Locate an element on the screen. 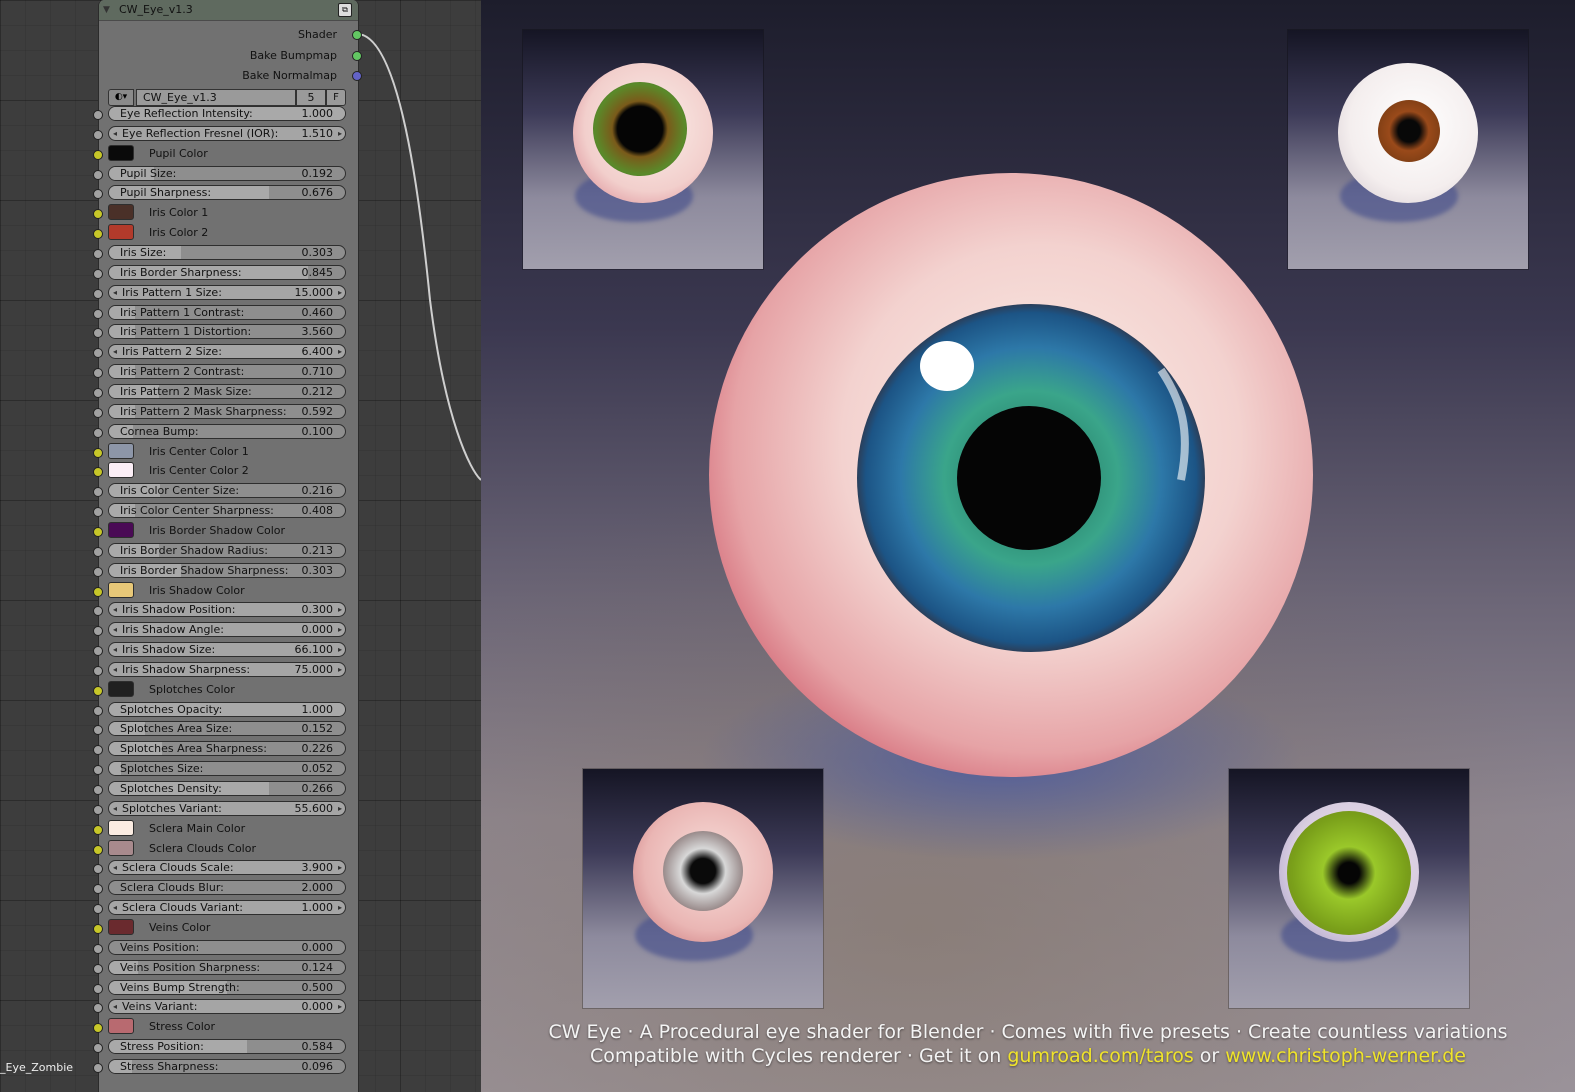  number-field: ◂ ▸ Iris Shadow Position: 0.300 is located at coordinates (227, 609).